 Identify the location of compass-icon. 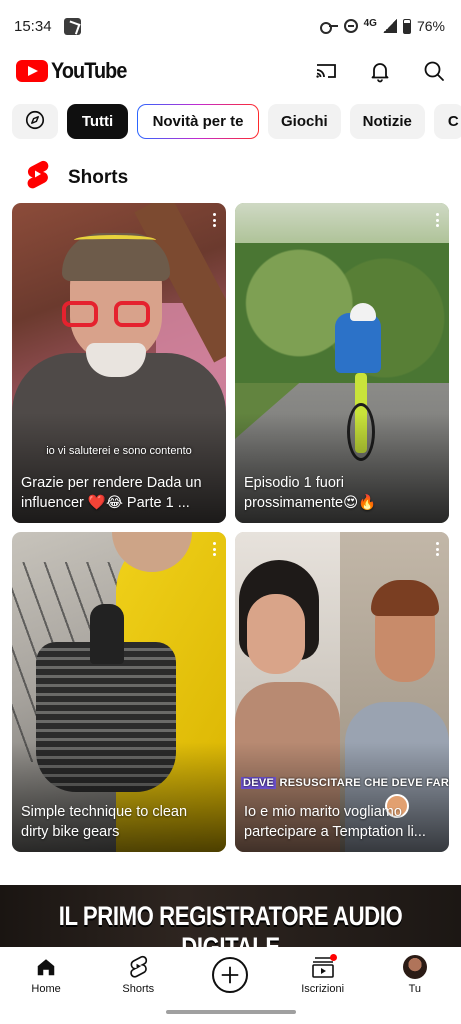
(35, 122).